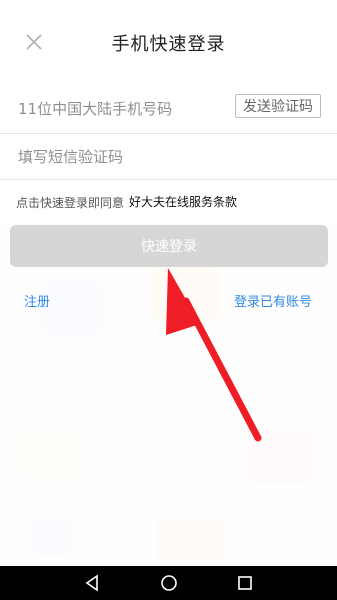 This screenshot has height=600, width=337. I want to click on back-button, so click(93, 583).